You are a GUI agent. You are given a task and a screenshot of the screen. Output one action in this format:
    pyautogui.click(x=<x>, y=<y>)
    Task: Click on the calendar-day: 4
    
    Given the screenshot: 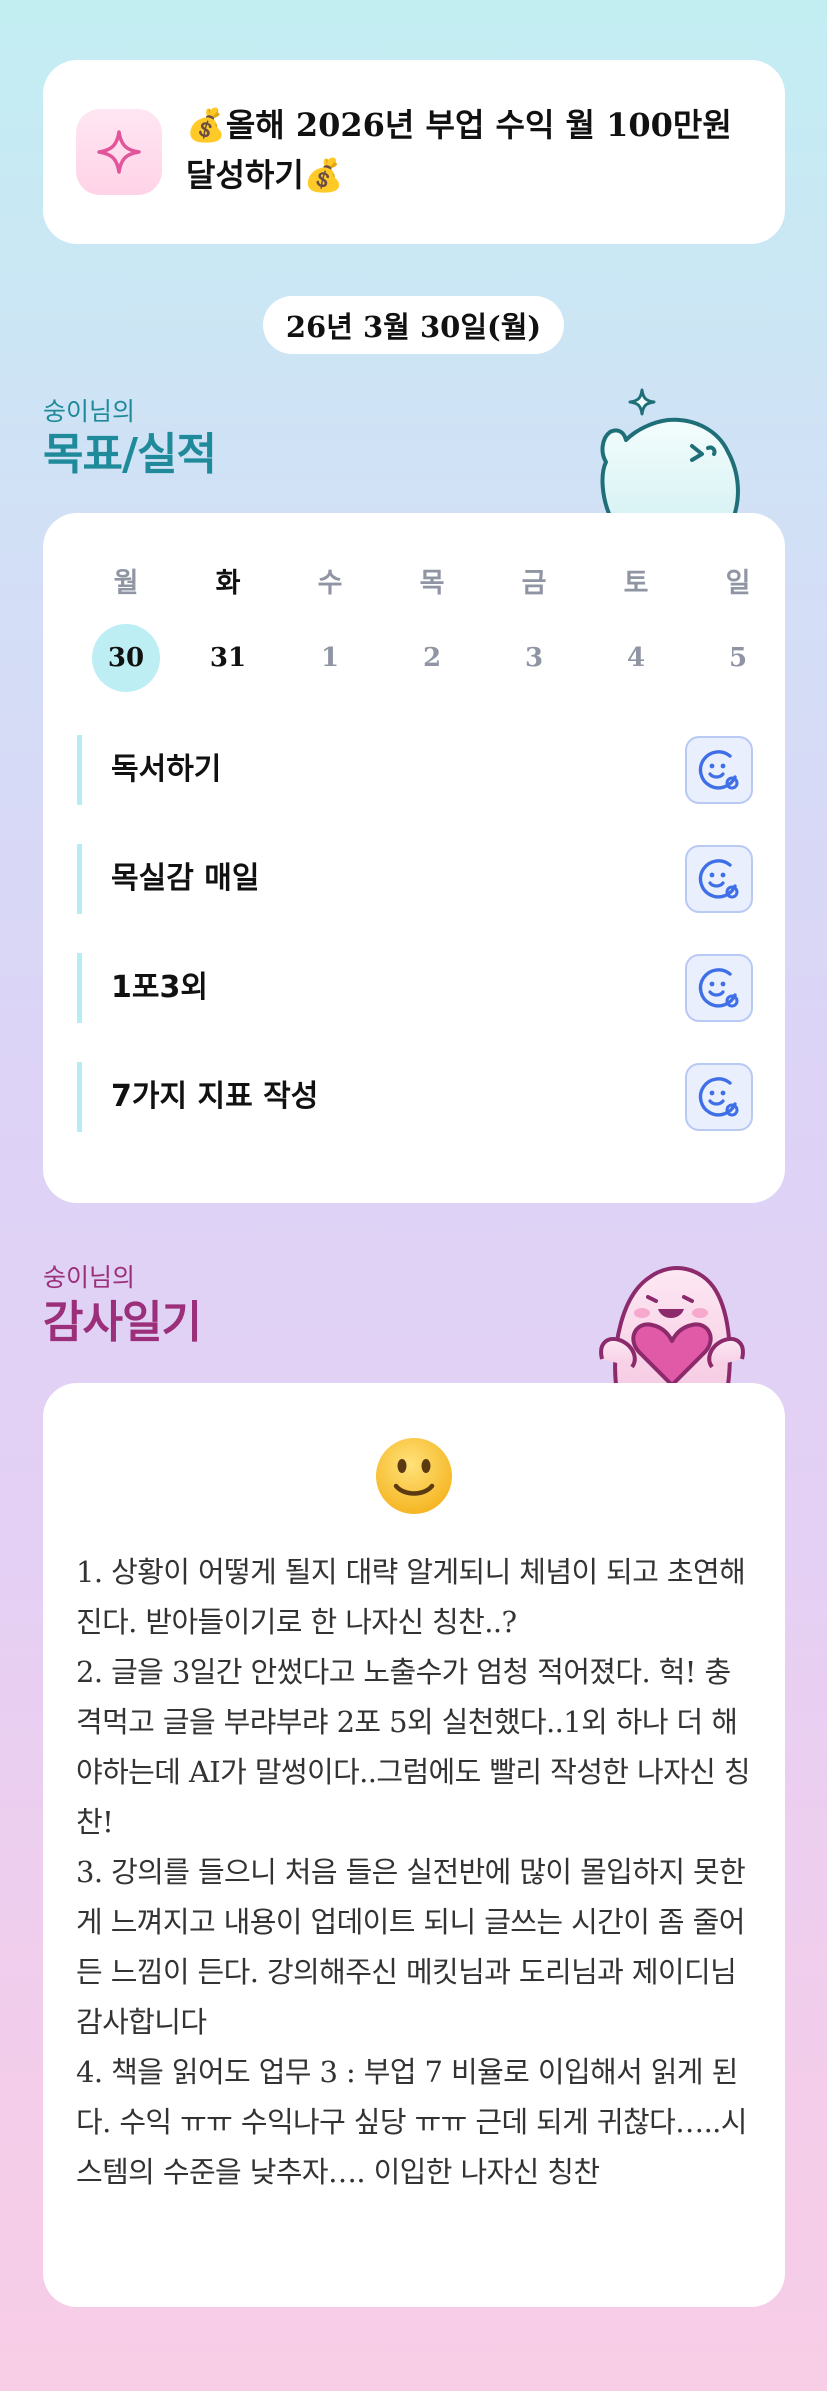 What is the action you would take?
    pyautogui.click(x=636, y=658)
    